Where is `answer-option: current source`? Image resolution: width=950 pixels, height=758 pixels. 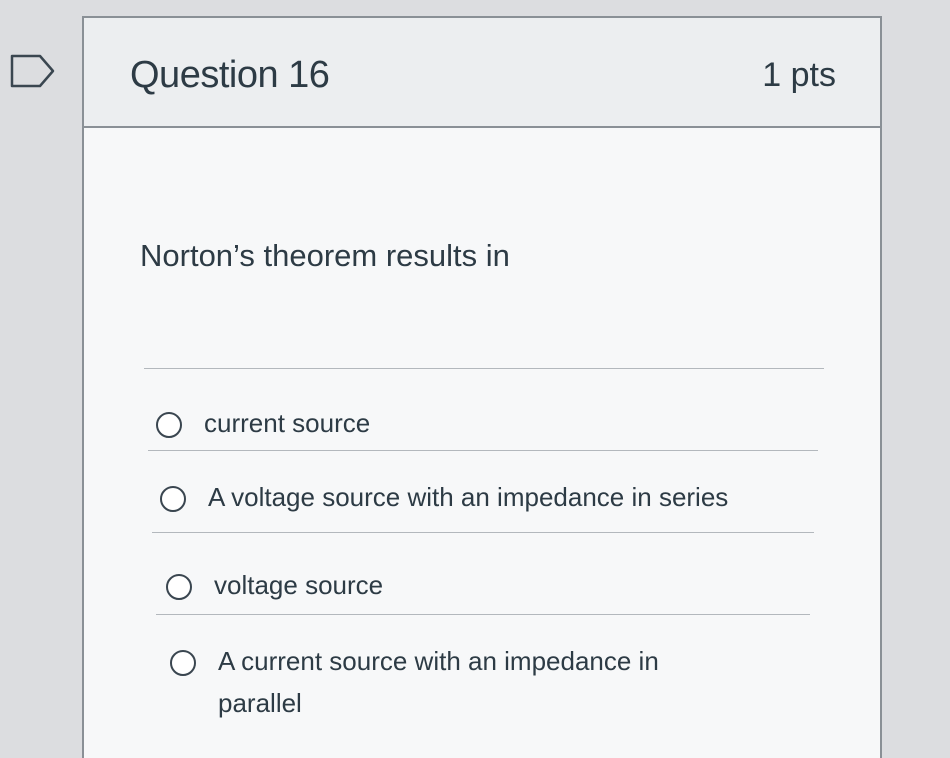
answer-option: current source is located at coordinates (263, 425).